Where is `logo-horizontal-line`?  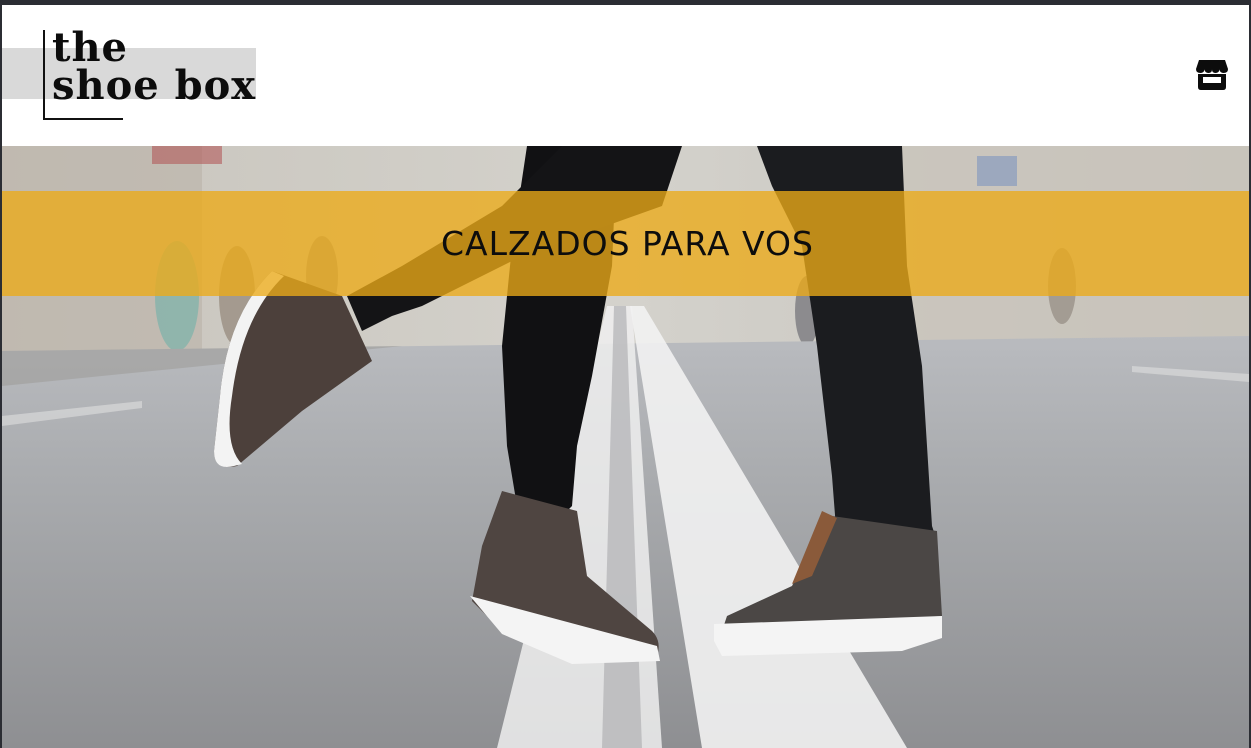 logo-horizontal-line is located at coordinates (83, 119).